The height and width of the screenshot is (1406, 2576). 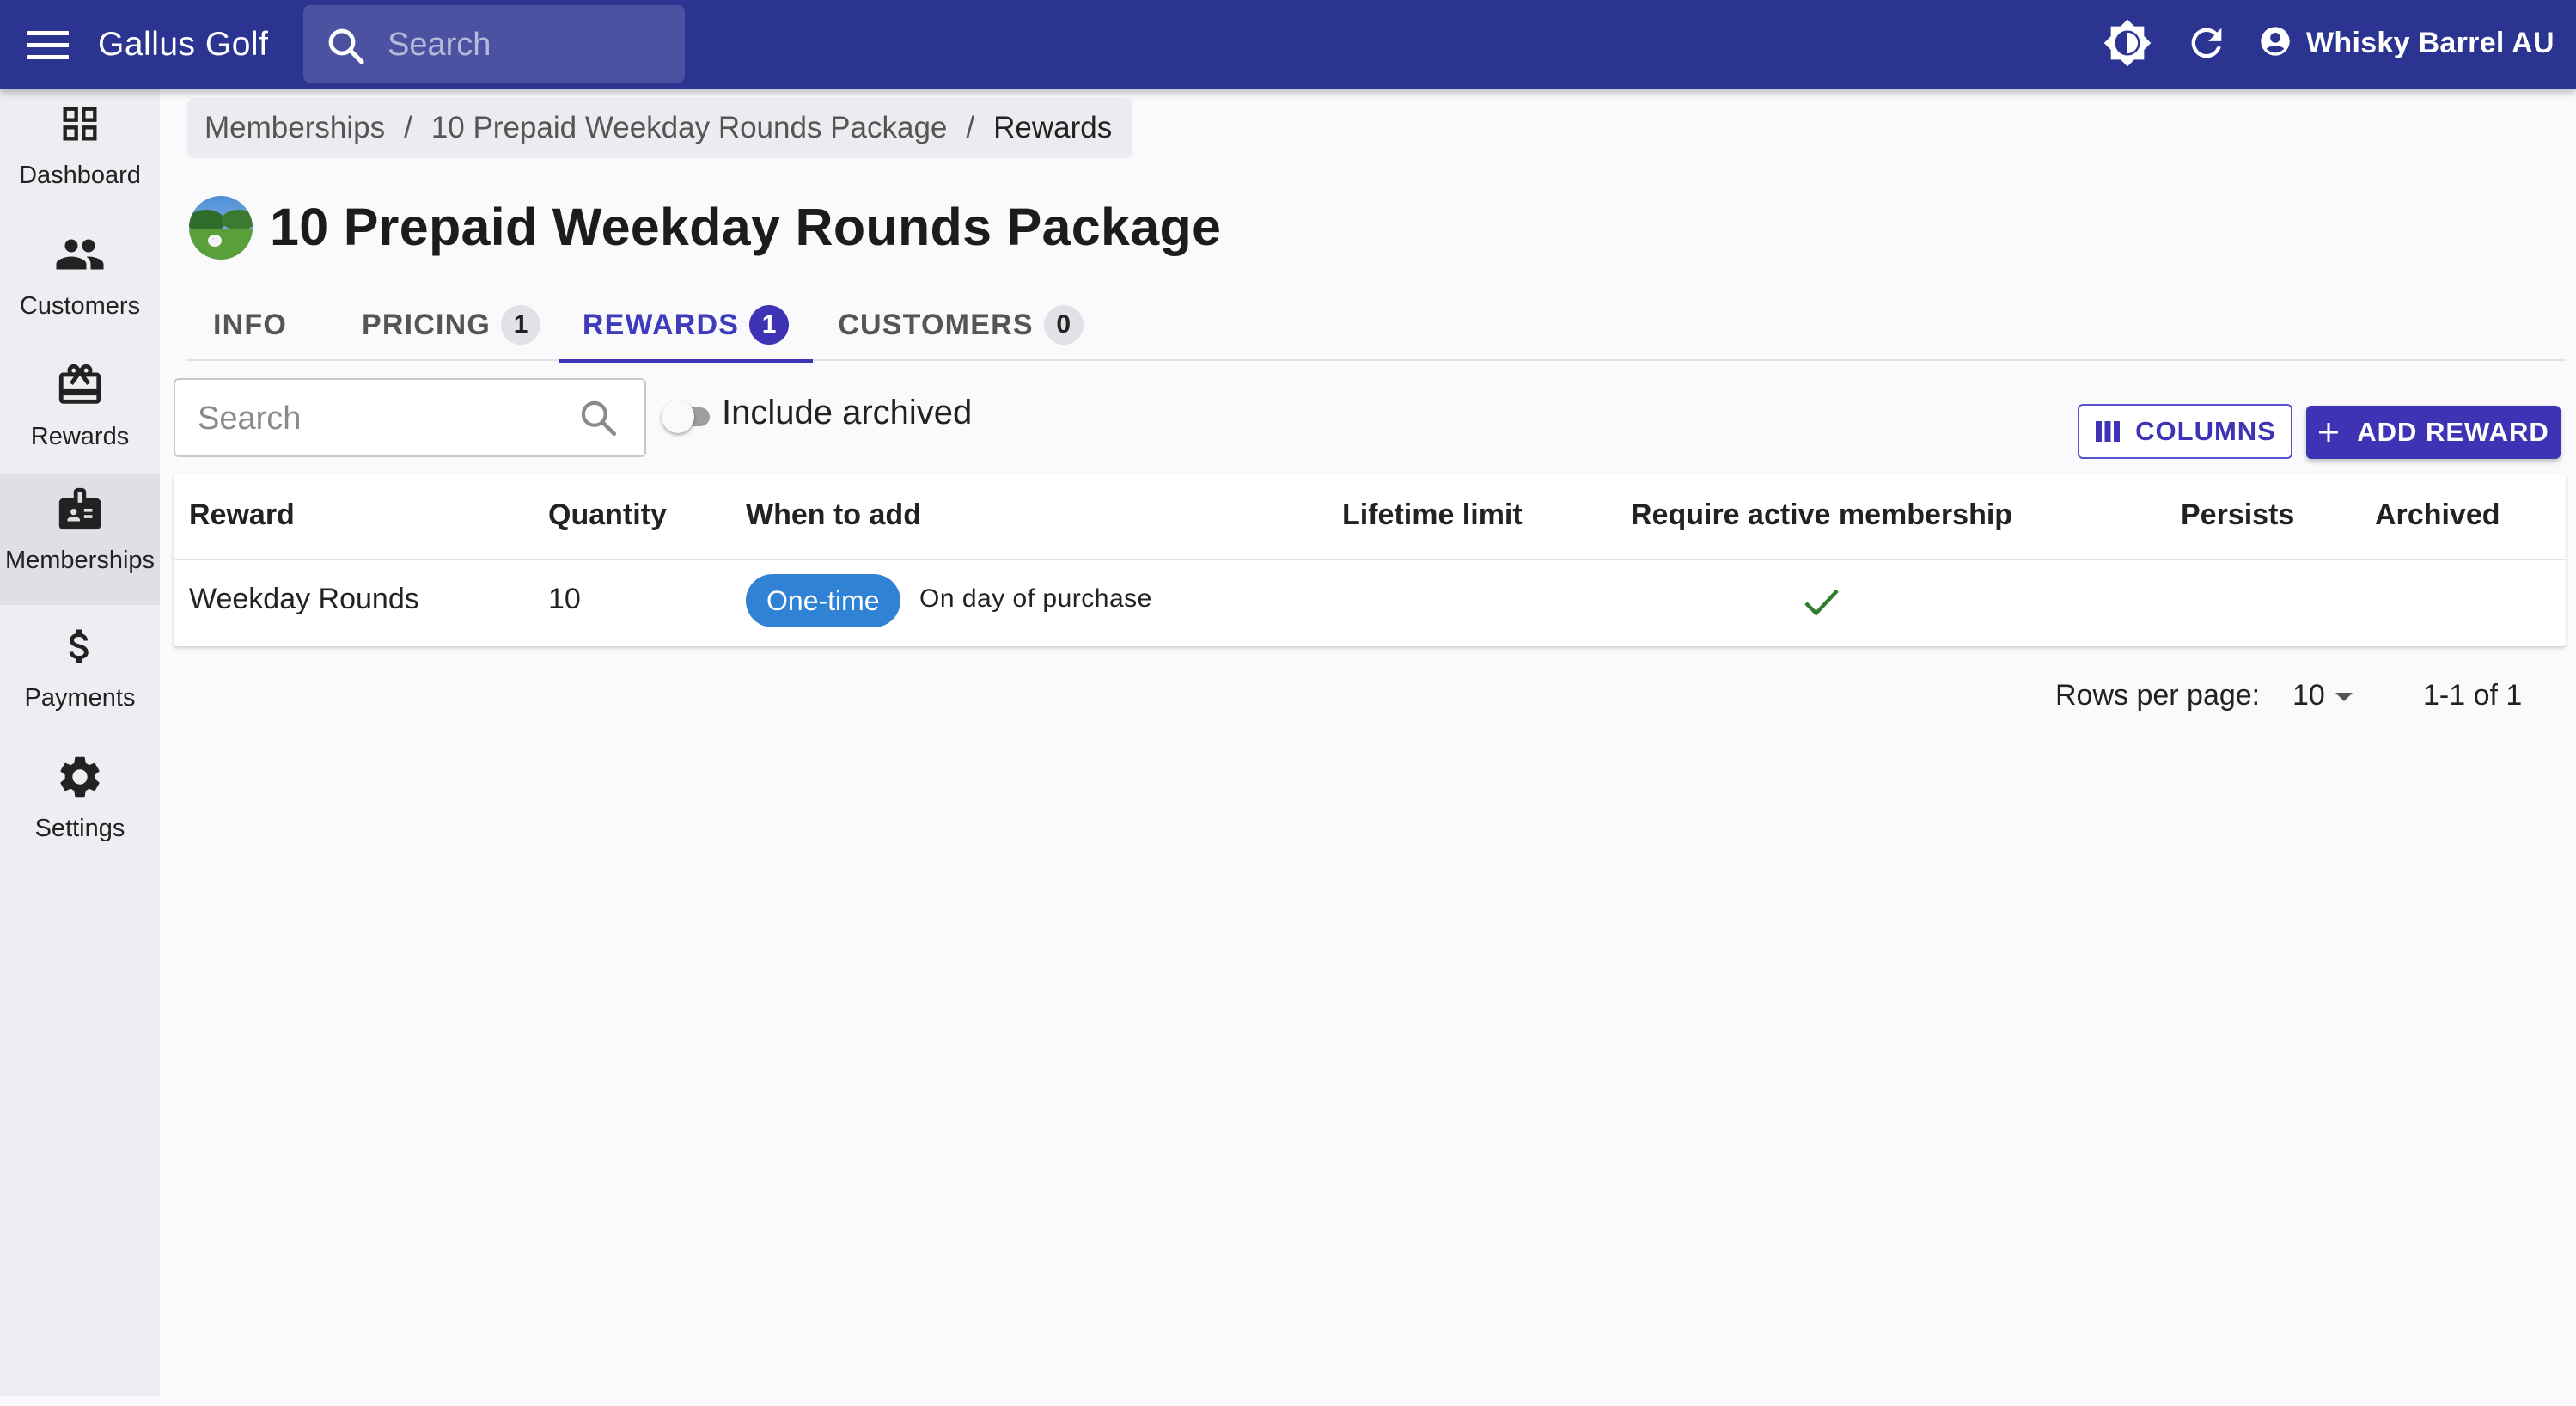 I want to click on rows-per-page-value: 10, so click(x=2308, y=695).